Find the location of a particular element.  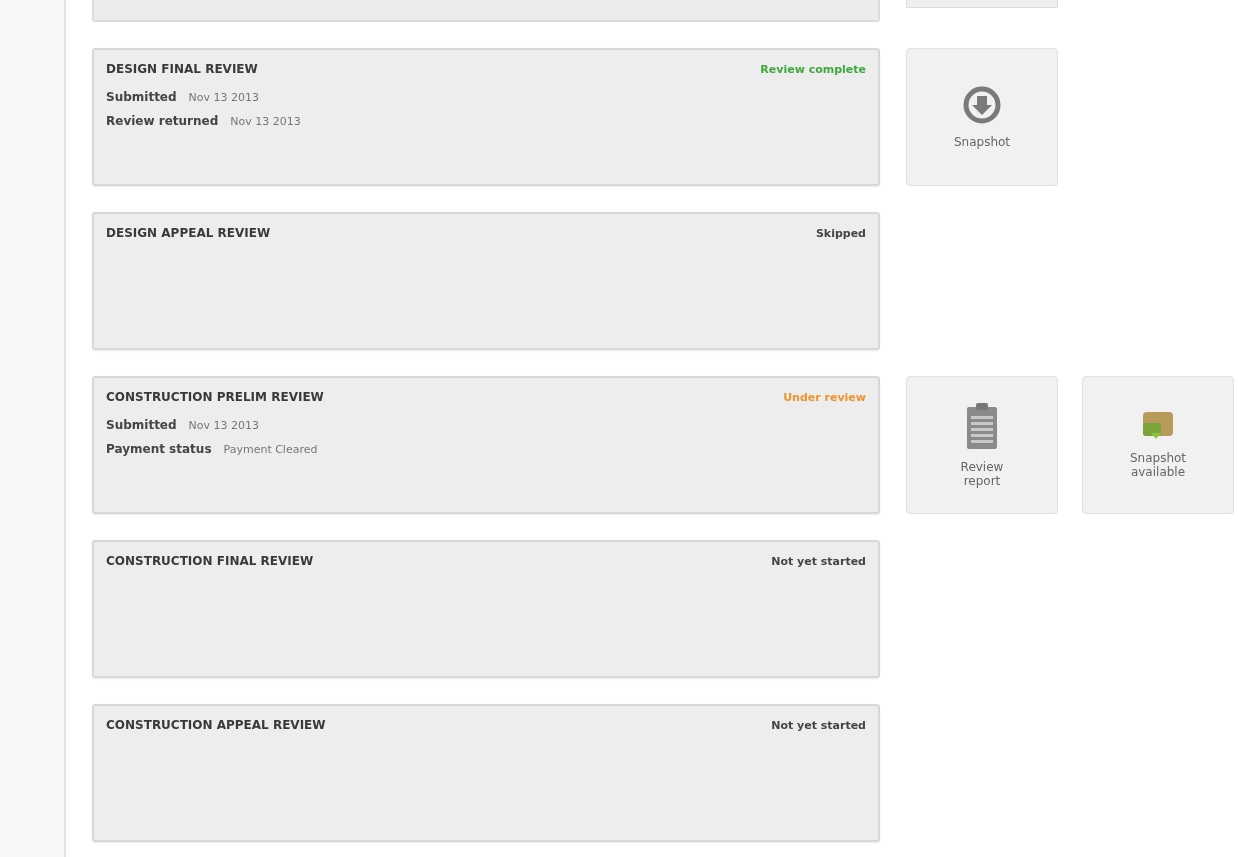

detail-label: Payment status is located at coordinates (159, 449).